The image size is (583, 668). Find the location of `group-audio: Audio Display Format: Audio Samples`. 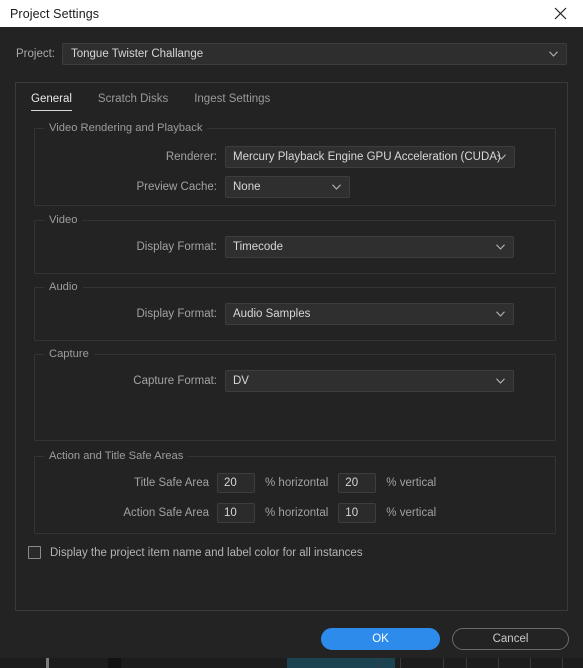

group-audio: Audio Display Format: Audio Samples is located at coordinates (295, 311).